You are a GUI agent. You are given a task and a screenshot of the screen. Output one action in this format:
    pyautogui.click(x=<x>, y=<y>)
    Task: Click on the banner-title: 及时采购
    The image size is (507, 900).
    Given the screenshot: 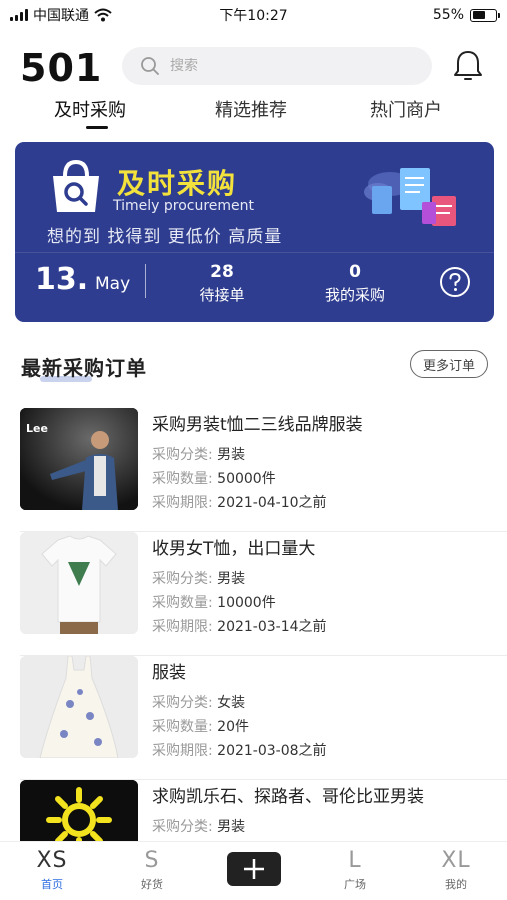 What is the action you would take?
    pyautogui.click(x=177, y=183)
    